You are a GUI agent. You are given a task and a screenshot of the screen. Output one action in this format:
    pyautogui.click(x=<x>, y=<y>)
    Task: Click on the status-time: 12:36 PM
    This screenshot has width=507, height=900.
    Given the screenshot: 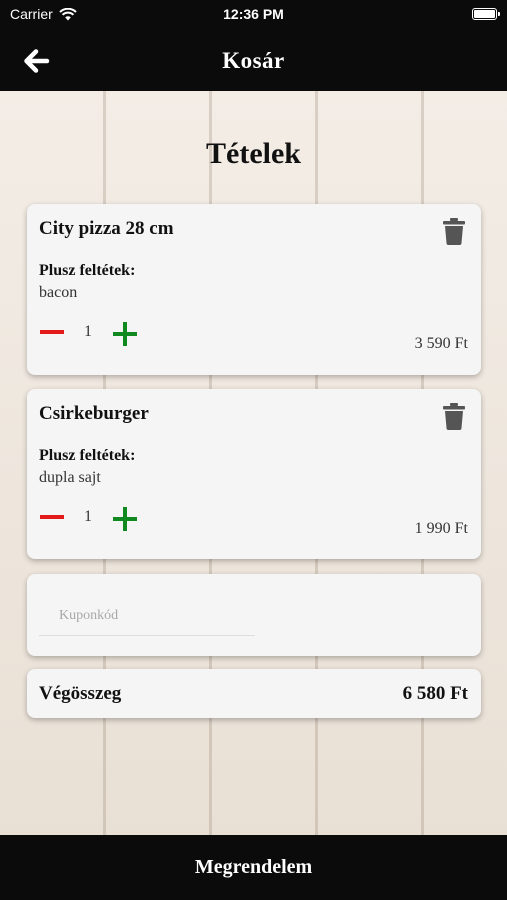 What is the action you would take?
    pyautogui.click(x=253, y=14)
    